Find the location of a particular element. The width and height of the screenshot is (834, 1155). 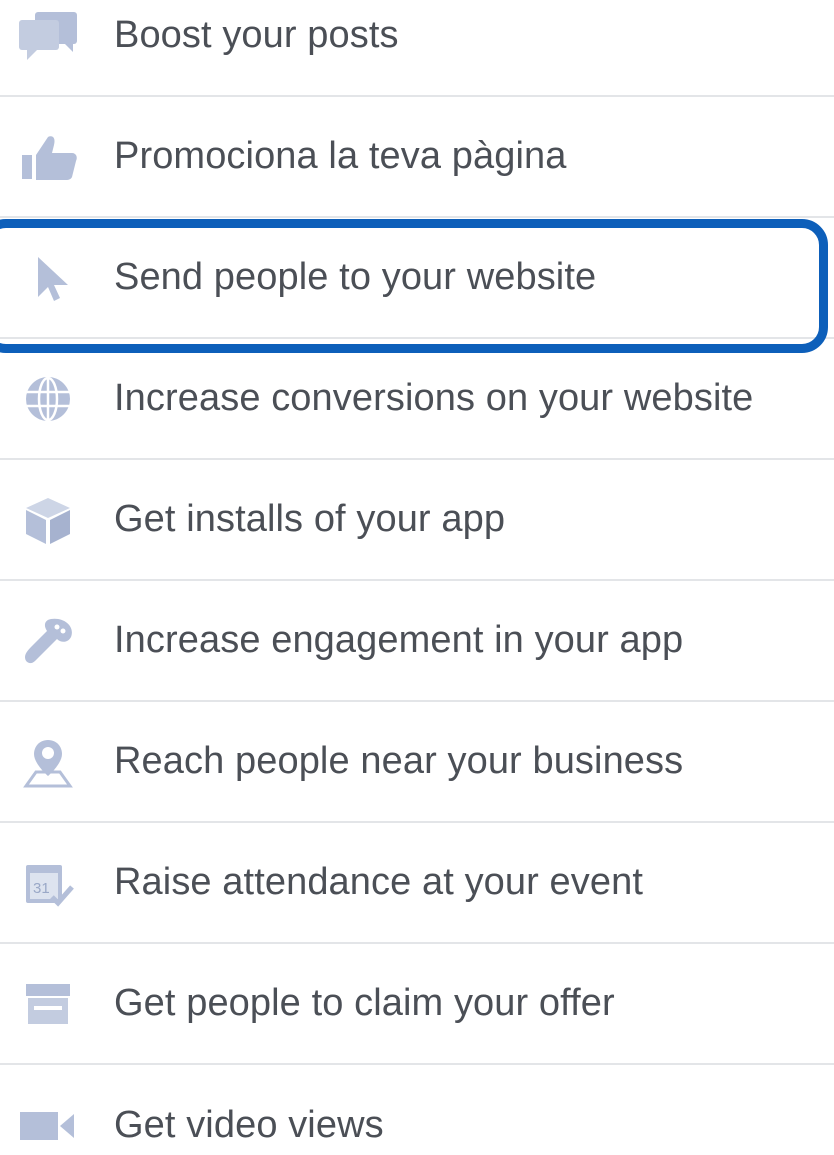

boost-posts-icon is located at coordinates (48, 36).